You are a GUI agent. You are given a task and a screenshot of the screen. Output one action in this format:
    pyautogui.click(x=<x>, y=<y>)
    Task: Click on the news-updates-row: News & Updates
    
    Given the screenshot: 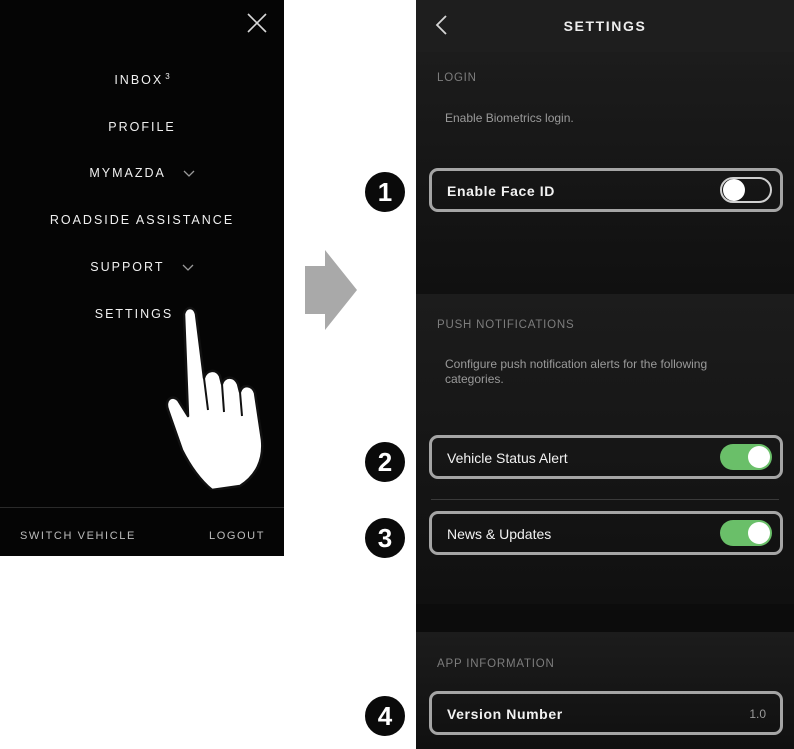 What is the action you would take?
    pyautogui.click(x=606, y=533)
    